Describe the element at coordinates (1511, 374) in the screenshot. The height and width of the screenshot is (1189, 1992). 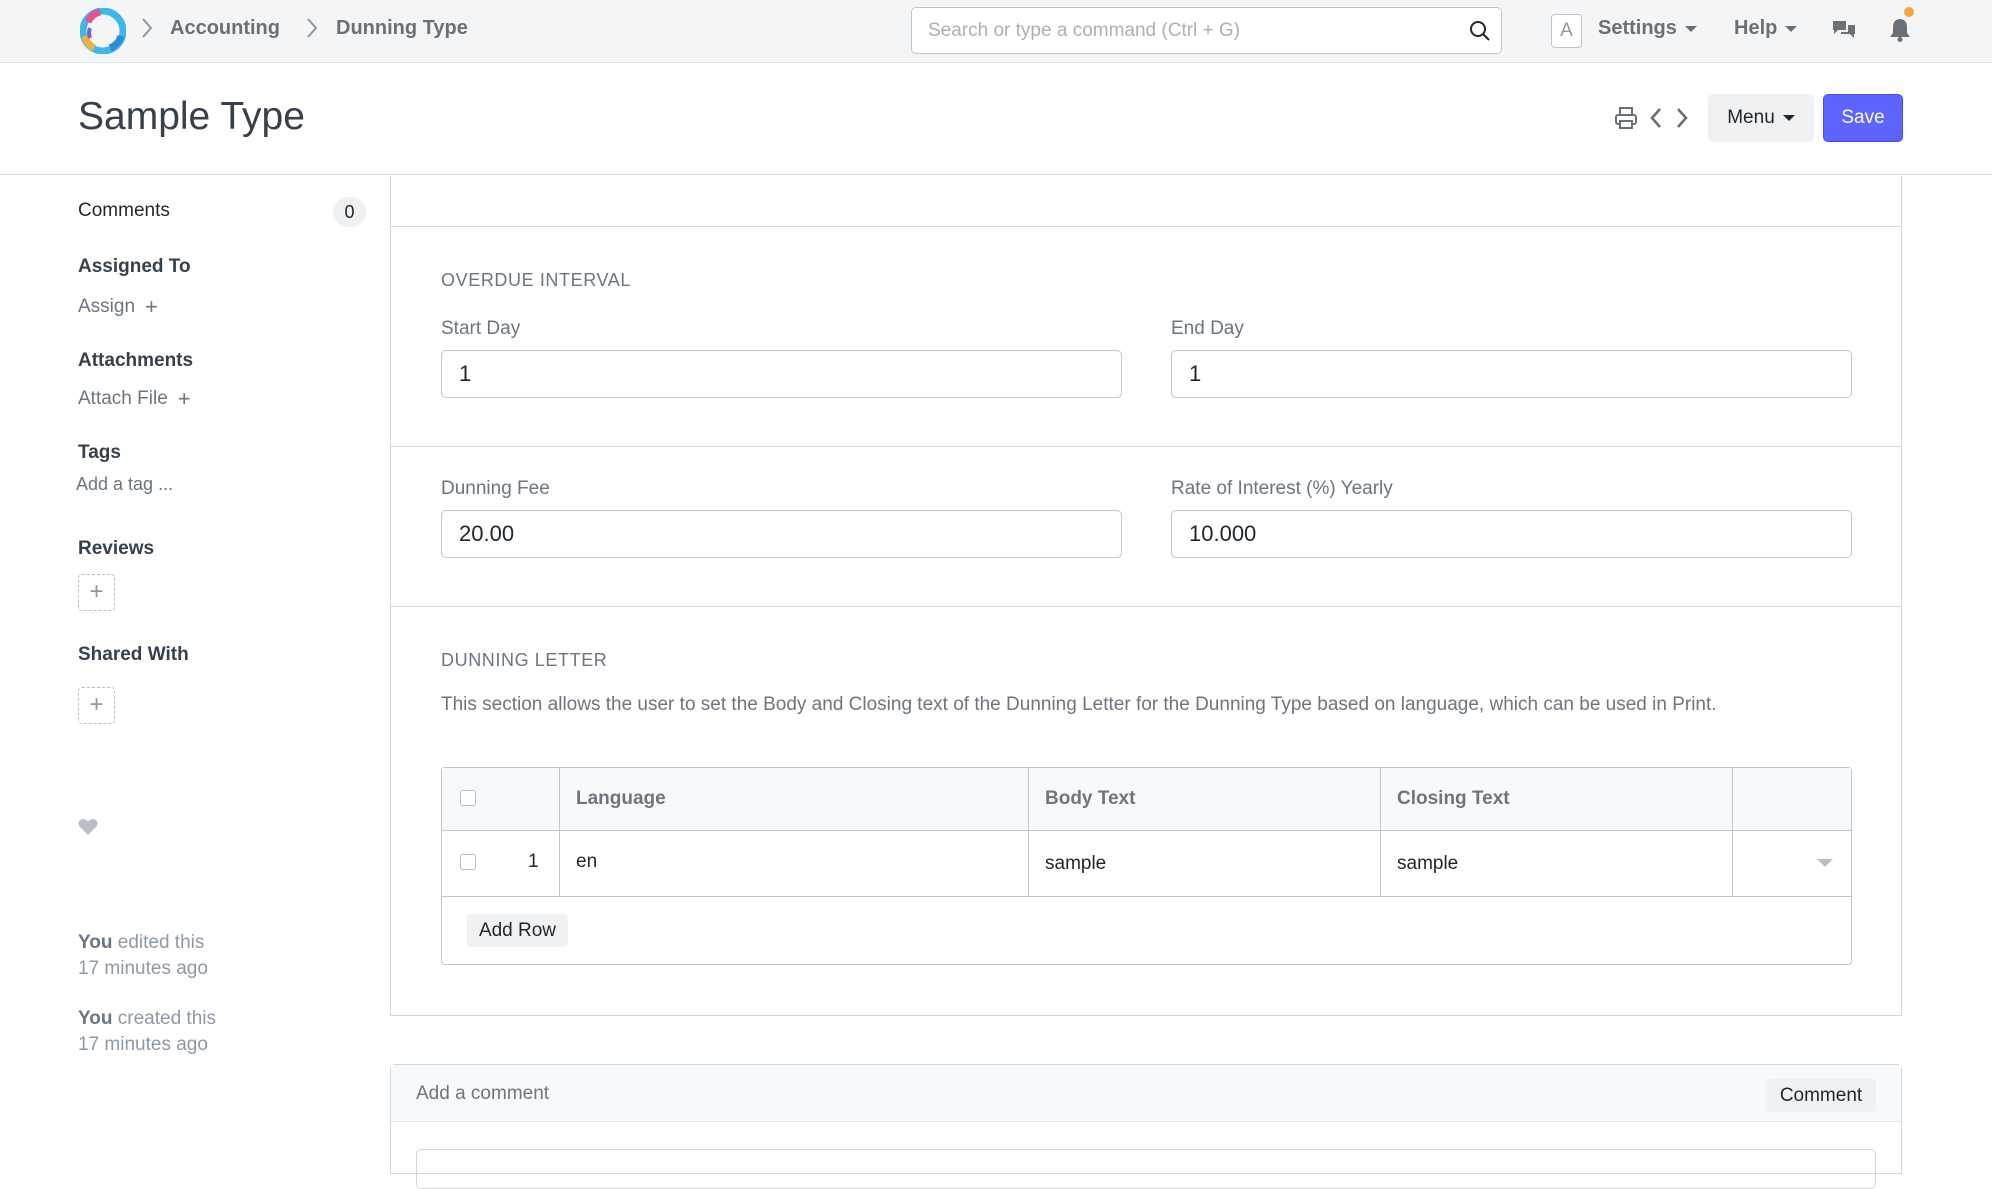
I see `end-day-input` at that location.